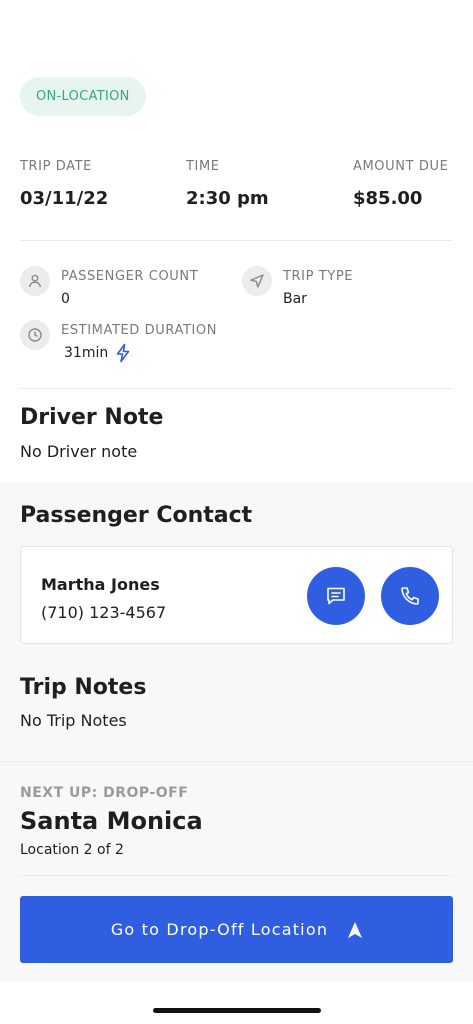 The height and width of the screenshot is (1024, 473). Describe the element at coordinates (257, 281) in the screenshot. I see `navigation-icon` at that location.